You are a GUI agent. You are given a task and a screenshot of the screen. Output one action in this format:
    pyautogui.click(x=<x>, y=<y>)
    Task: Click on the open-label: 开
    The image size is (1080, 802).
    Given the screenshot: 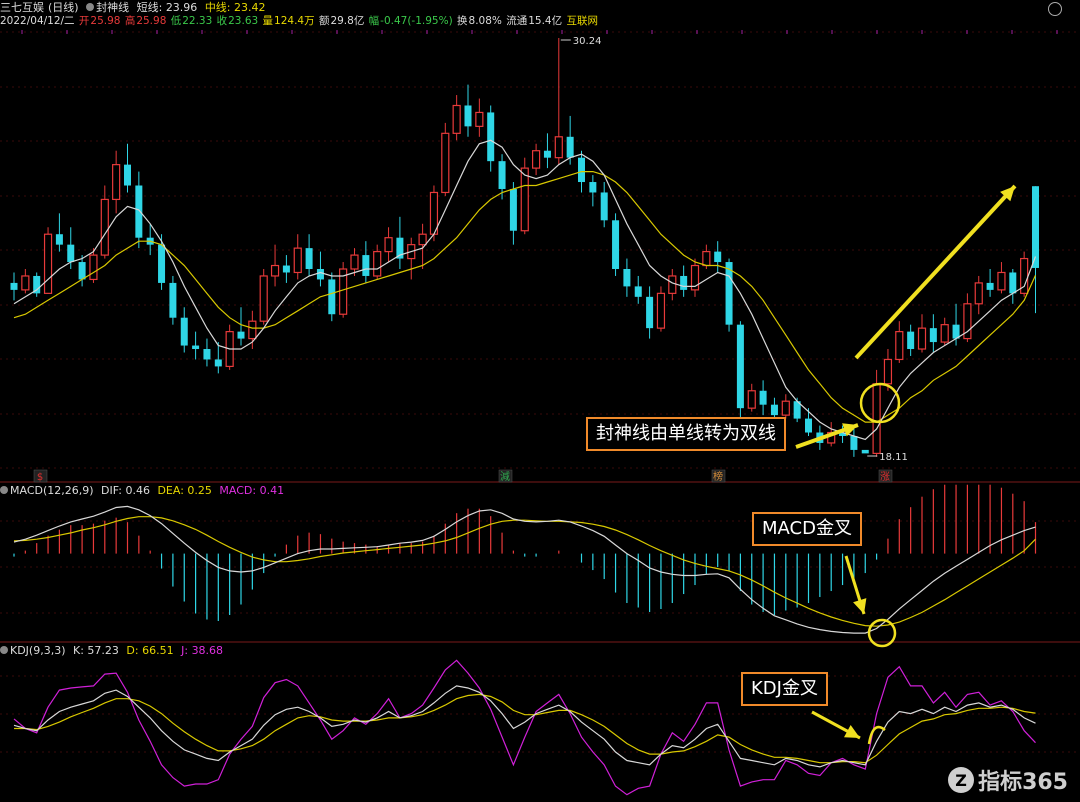 What is the action you would take?
    pyautogui.click(x=84, y=21)
    